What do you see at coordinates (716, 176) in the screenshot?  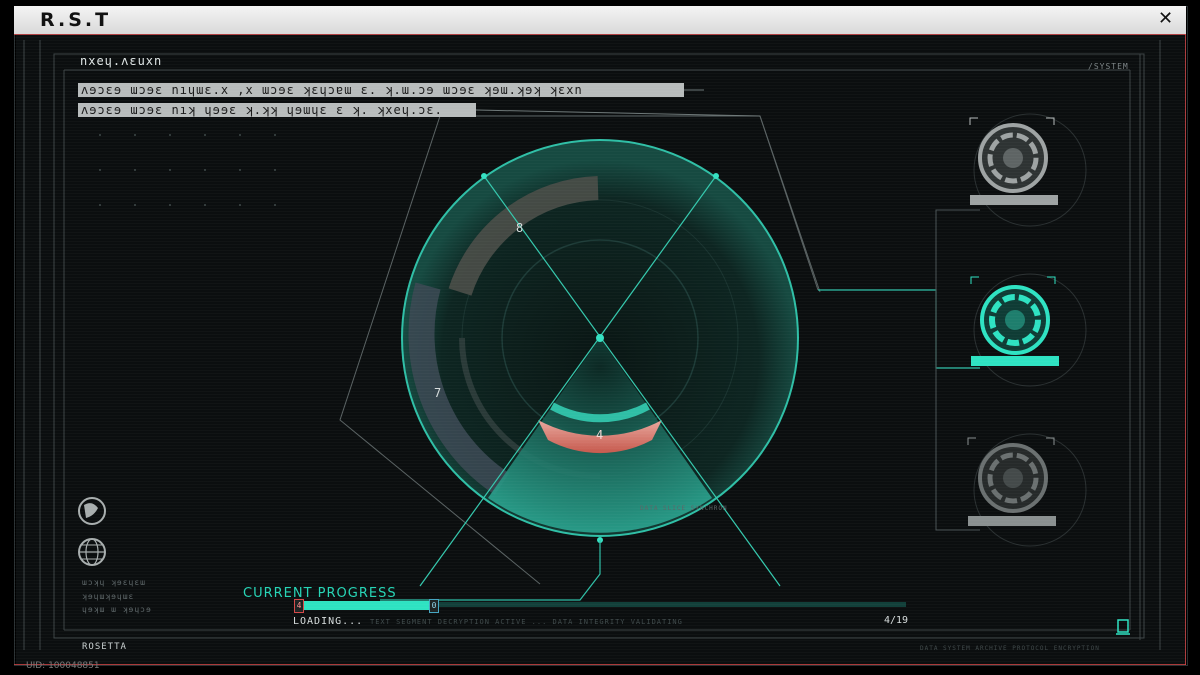 I see `node-top-right` at bounding box center [716, 176].